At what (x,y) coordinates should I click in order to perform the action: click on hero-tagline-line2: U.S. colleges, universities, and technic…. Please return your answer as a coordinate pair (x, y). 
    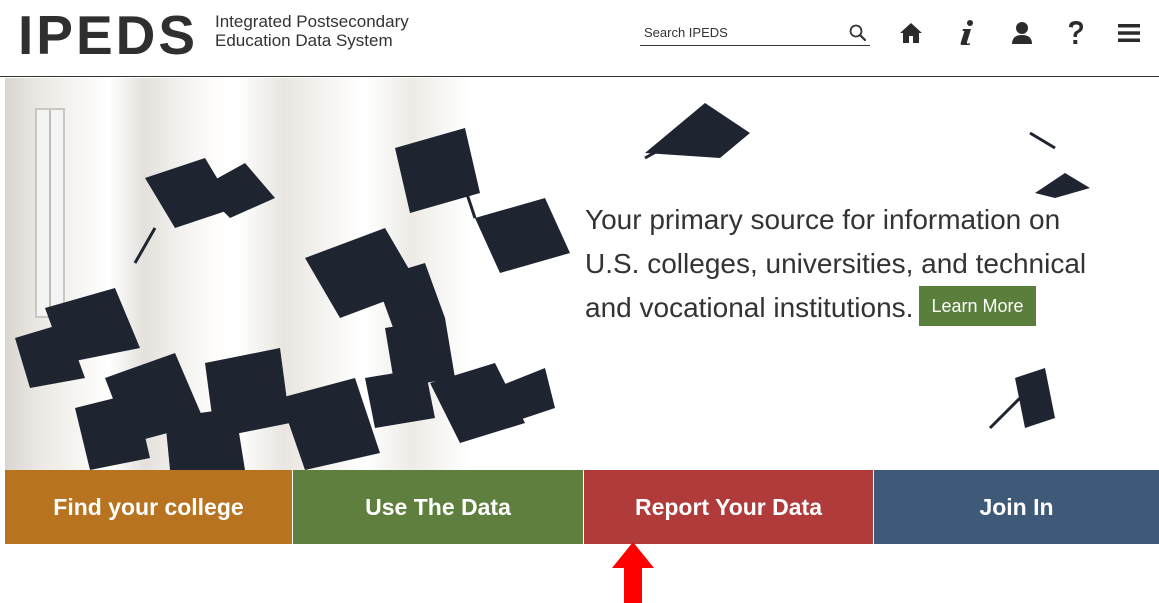
    Looking at the image, I should click on (836, 263).